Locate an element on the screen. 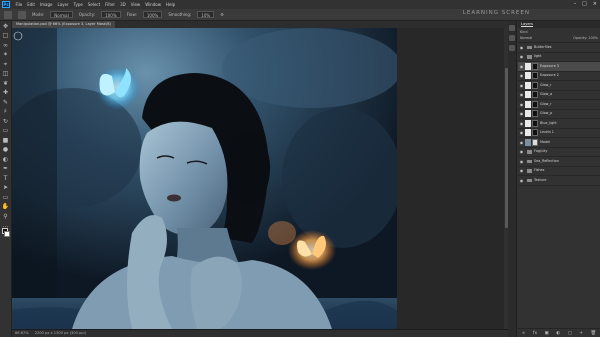 The width and height of the screenshot is (600, 337). delete-layer-icon: 🗑 is located at coordinates (593, 333).